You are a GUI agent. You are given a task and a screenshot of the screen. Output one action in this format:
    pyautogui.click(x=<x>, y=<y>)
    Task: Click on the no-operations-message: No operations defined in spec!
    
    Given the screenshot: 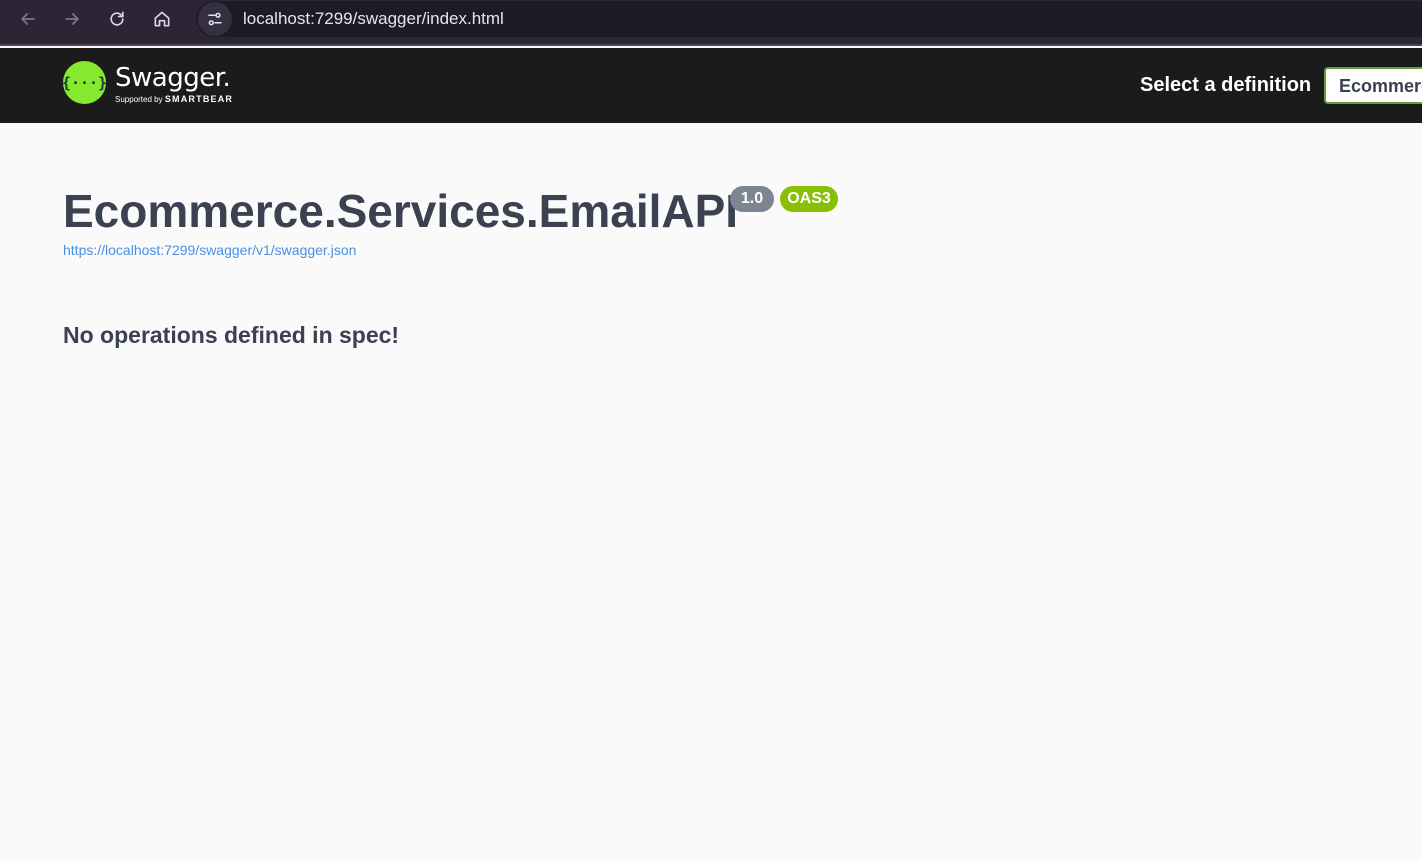 What is the action you would take?
    pyautogui.click(x=231, y=335)
    